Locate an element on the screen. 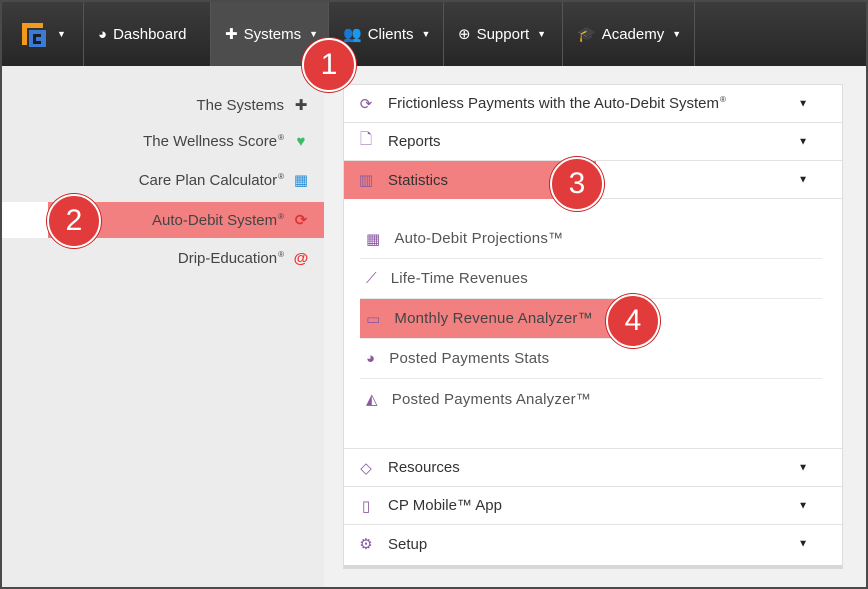 The image size is (868, 589). line-chart-icon: ⟋ is located at coordinates (371, 278).